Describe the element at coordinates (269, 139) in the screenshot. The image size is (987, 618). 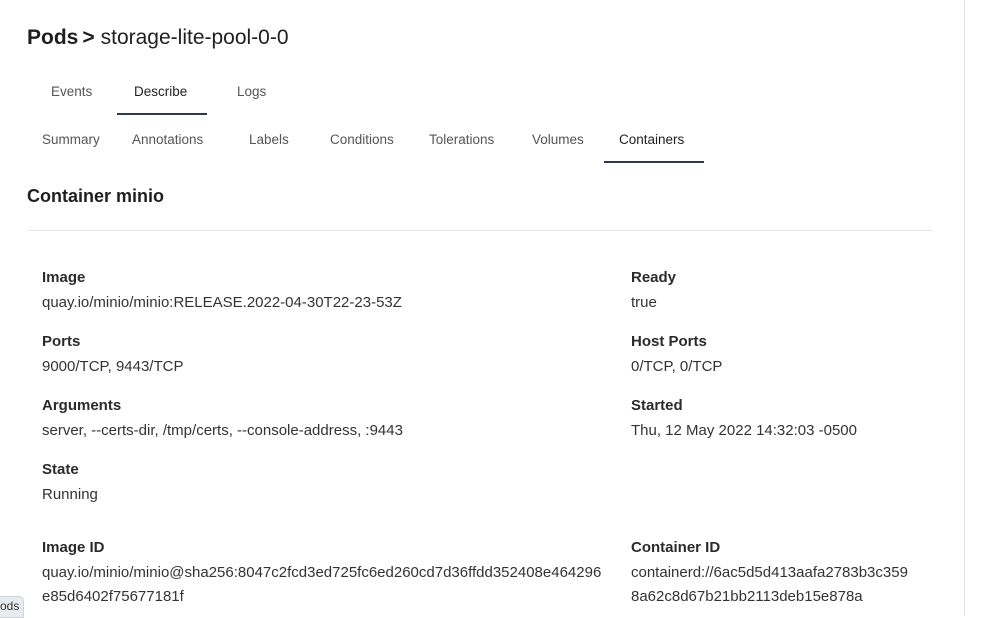
I see `subtab-labels: Labels` at that location.